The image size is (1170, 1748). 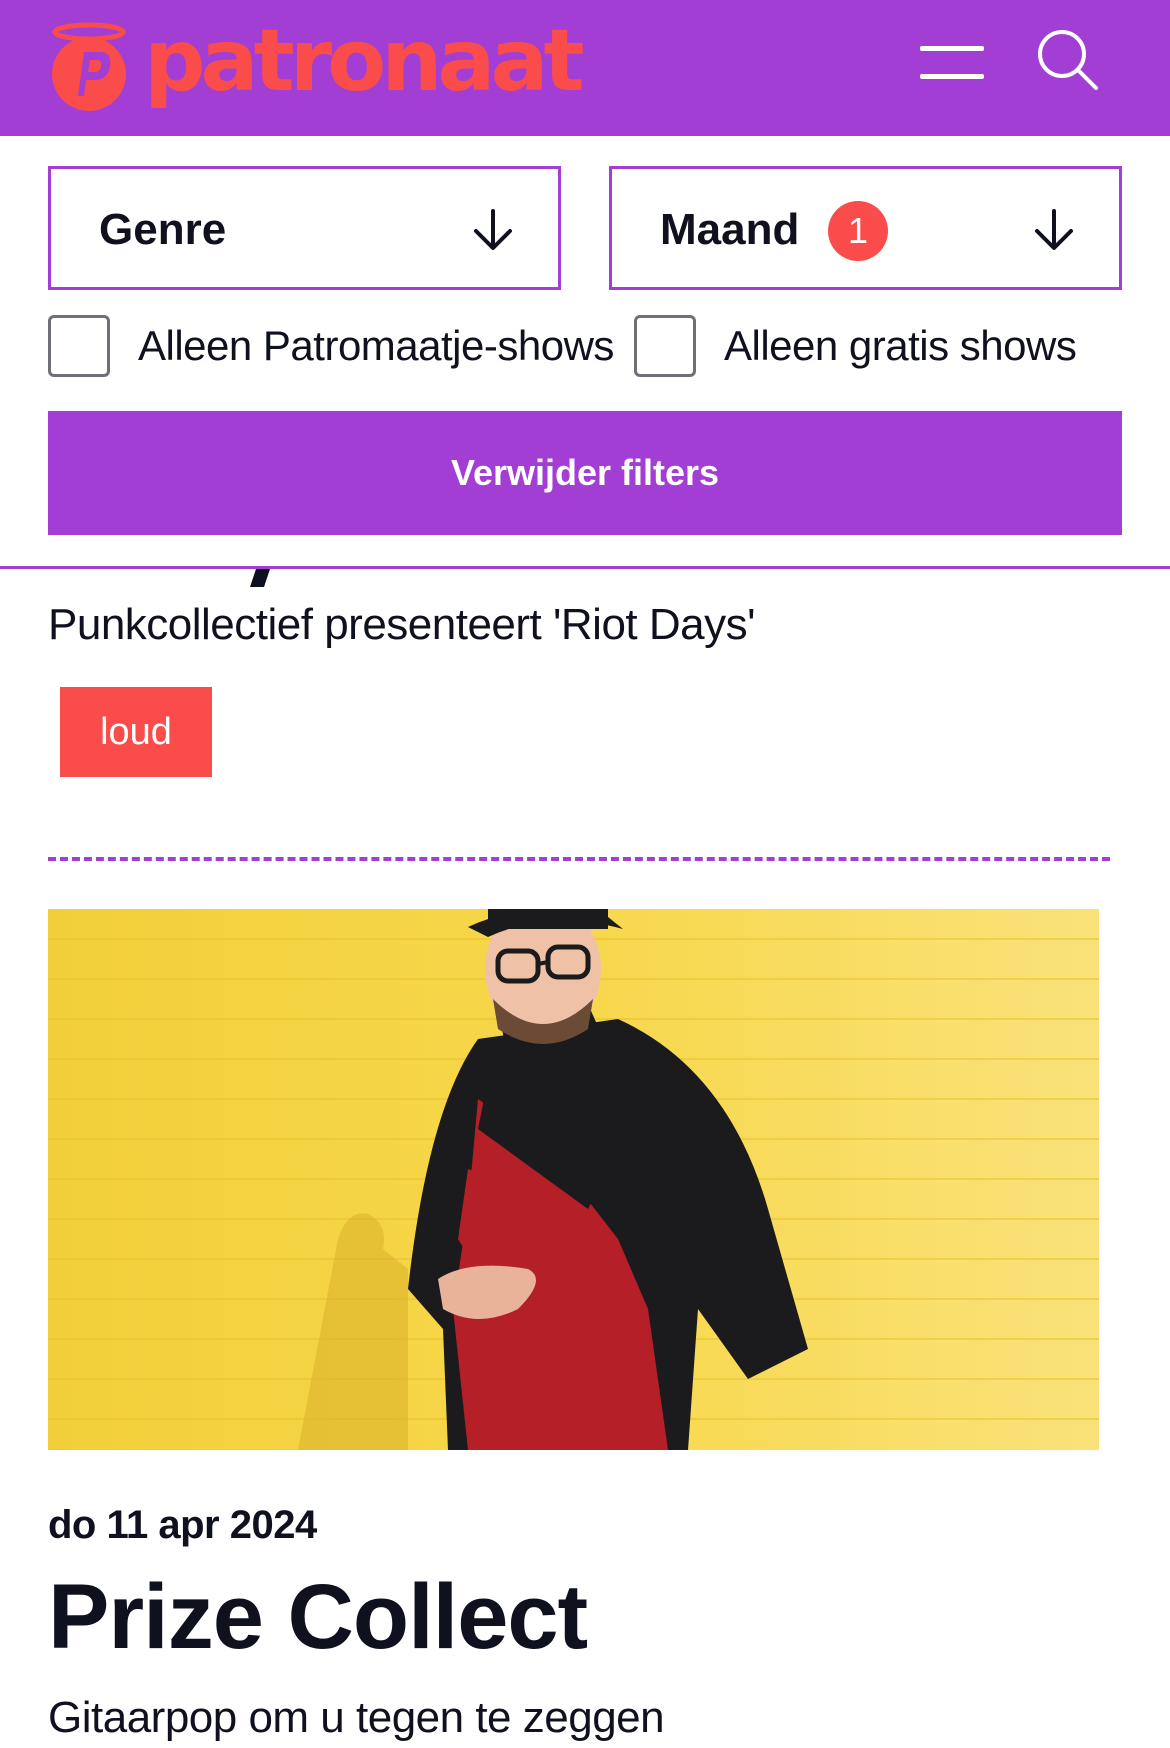 What do you see at coordinates (1069, 61) in the screenshot?
I see `search-icon` at bounding box center [1069, 61].